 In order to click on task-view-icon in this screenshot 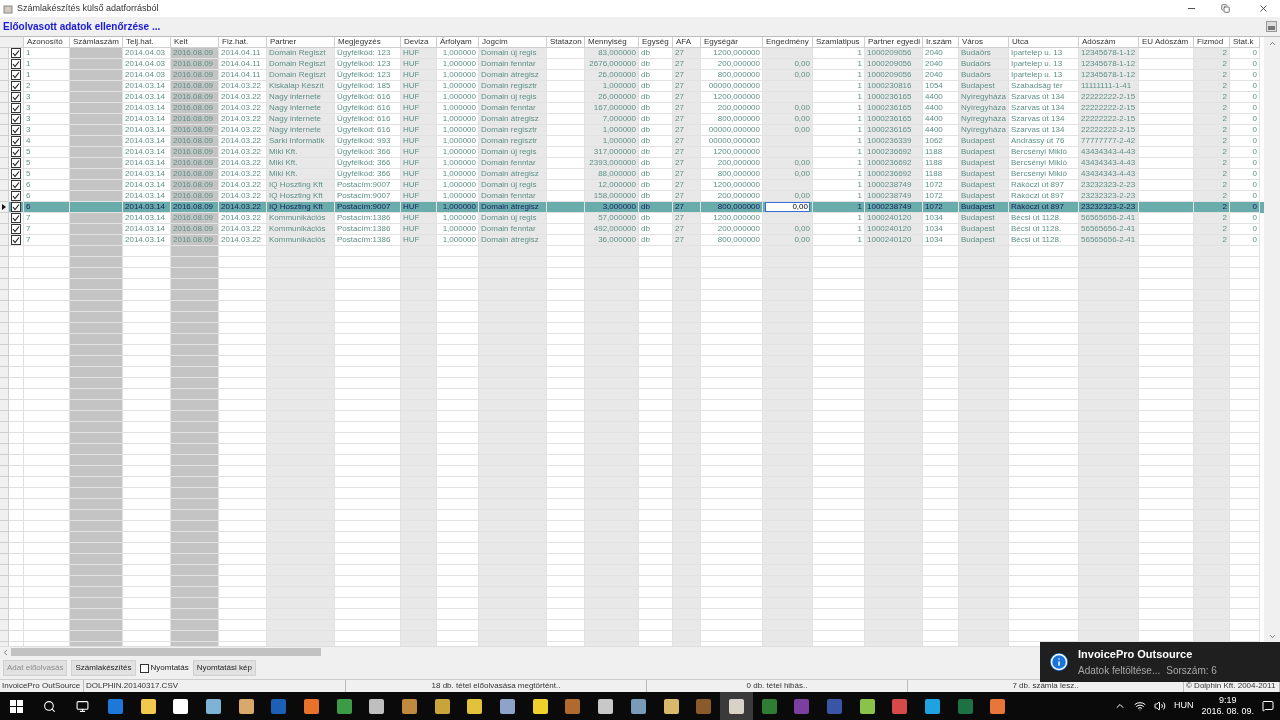, I will do `click(82, 706)`.